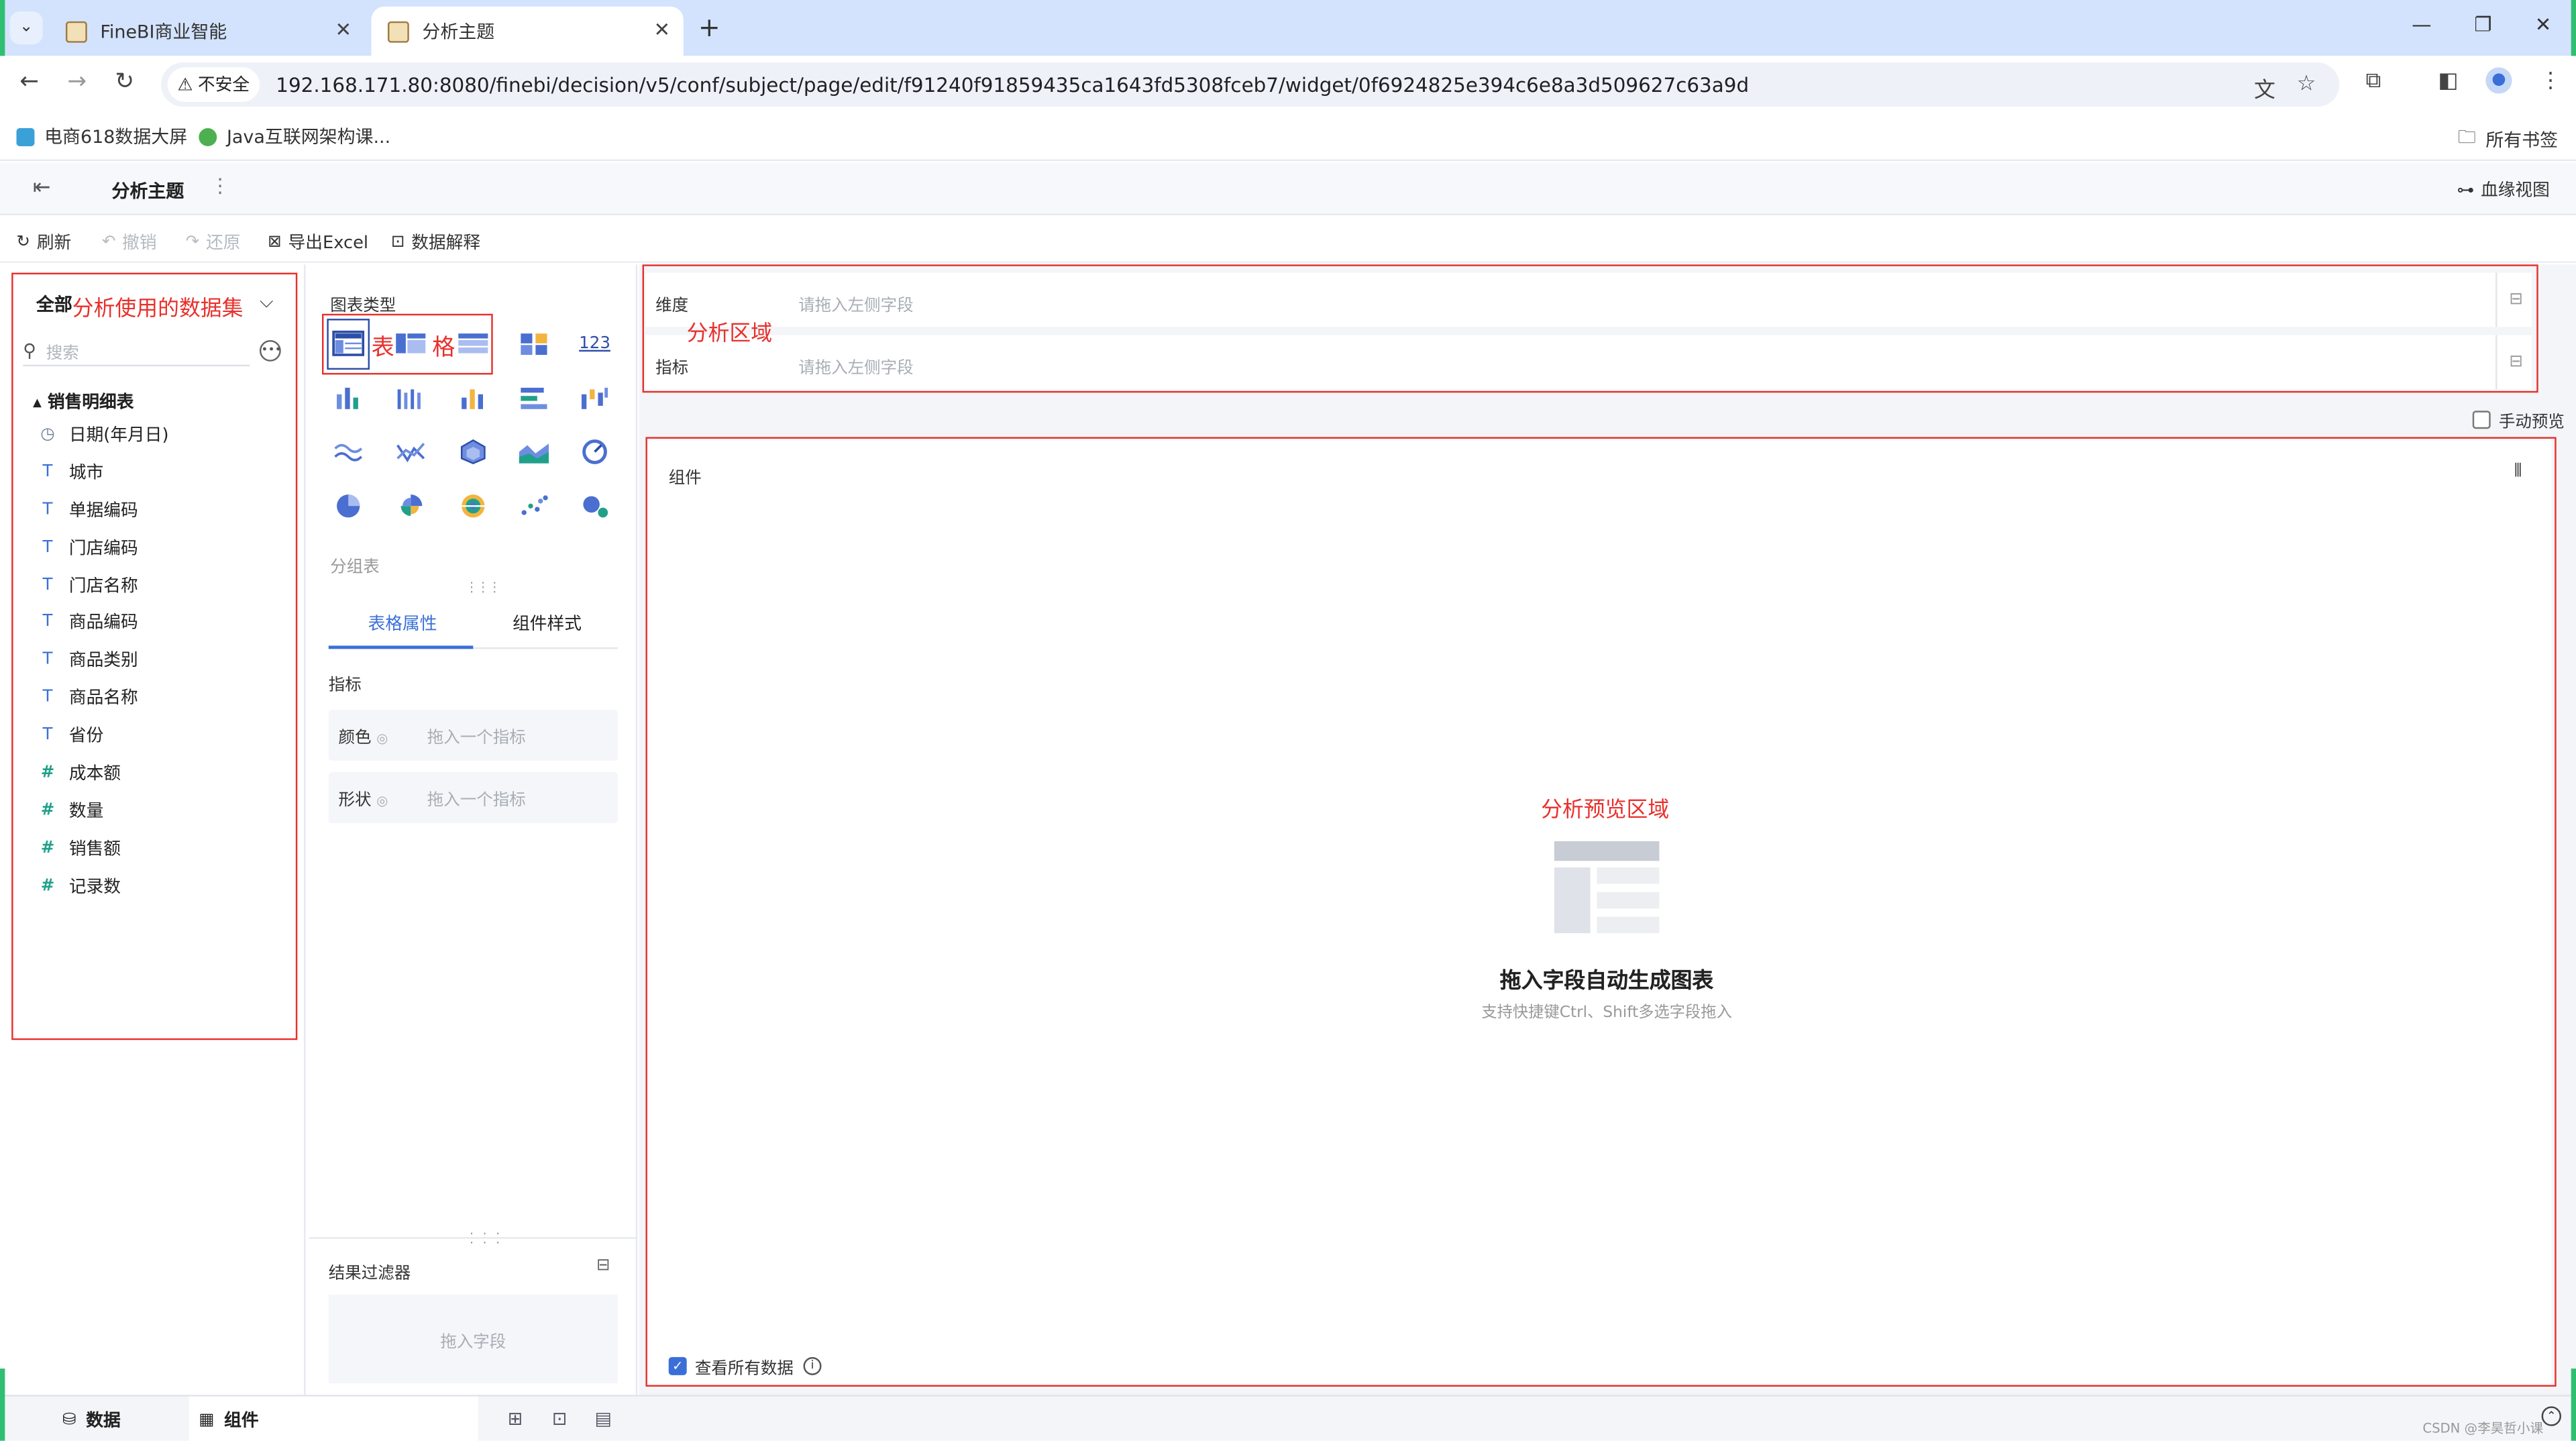  What do you see at coordinates (2508, 139) in the screenshot?
I see `all-bookmarks: 🗀 所有书签` at bounding box center [2508, 139].